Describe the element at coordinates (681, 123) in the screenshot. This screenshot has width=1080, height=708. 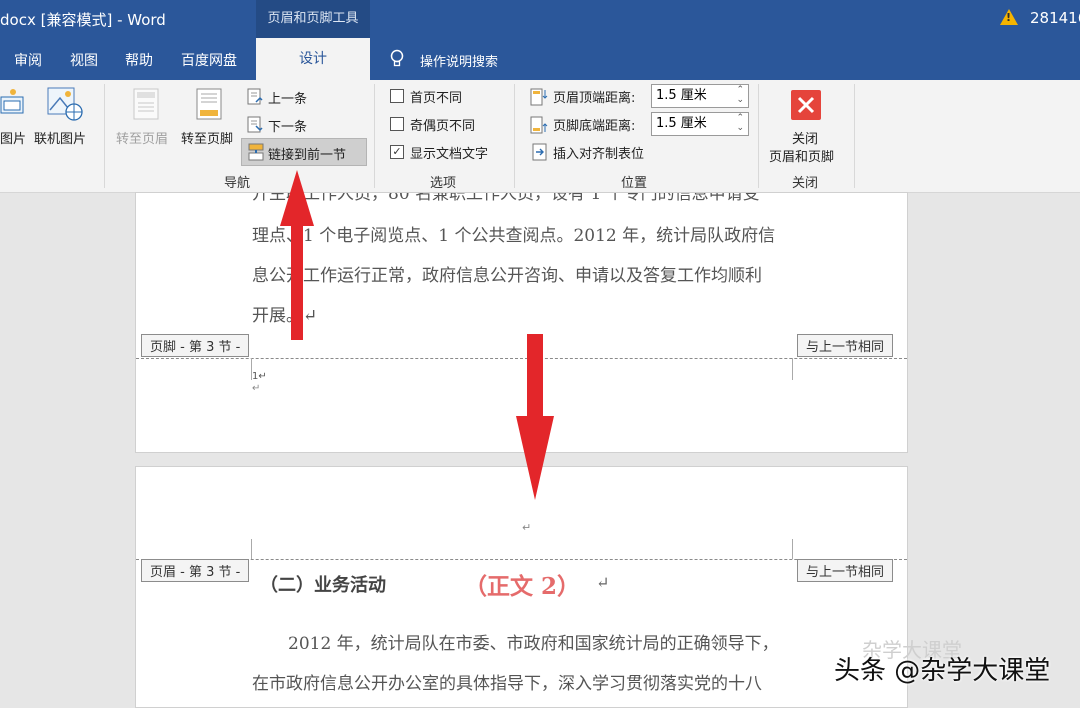
I see `footer-from-bottom-value: 1.5 厘米` at that location.